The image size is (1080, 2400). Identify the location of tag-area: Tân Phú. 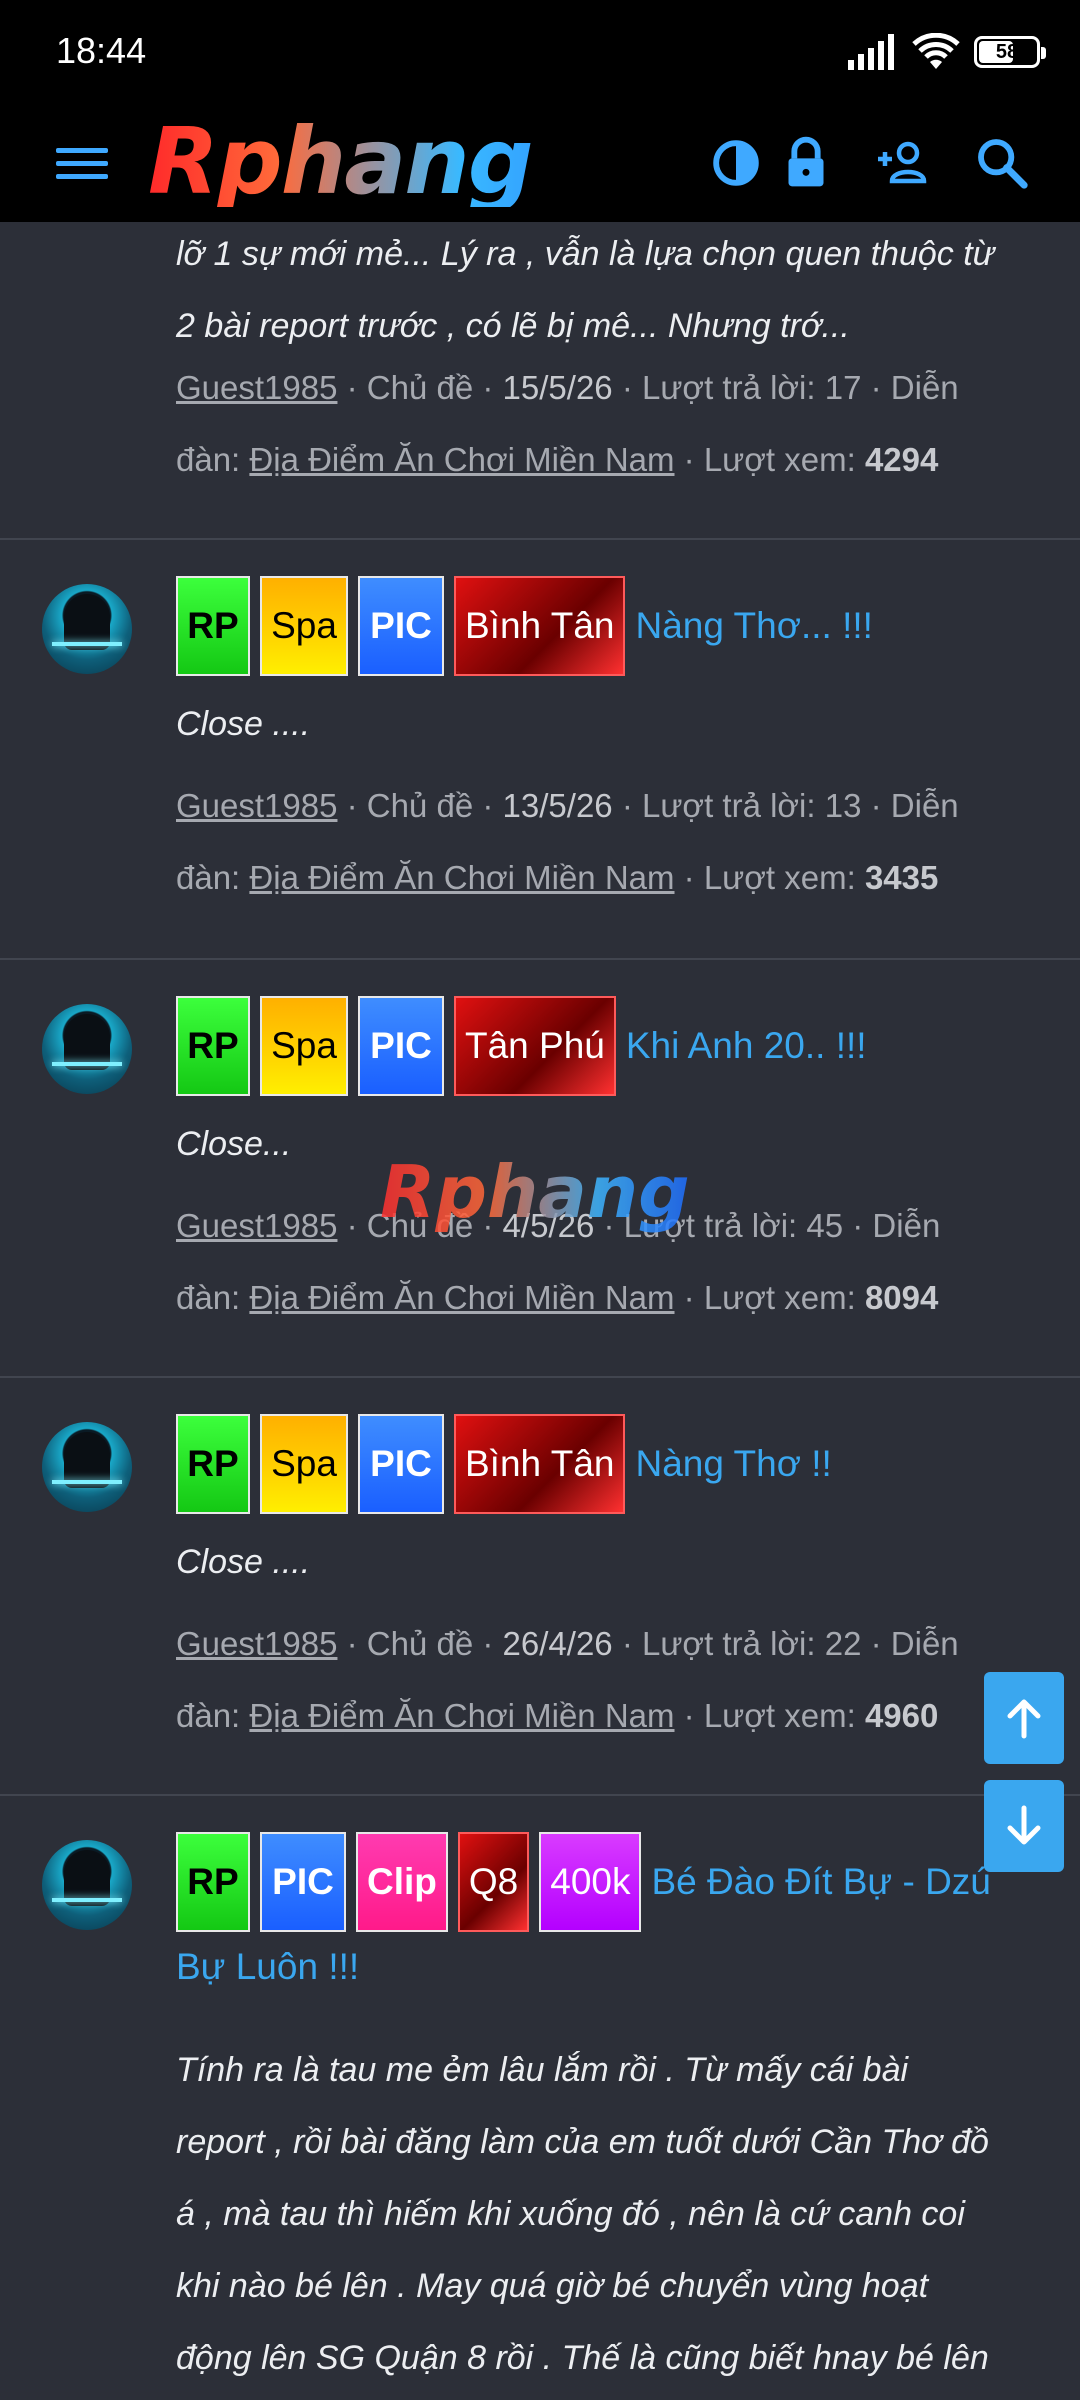
(535, 1046).